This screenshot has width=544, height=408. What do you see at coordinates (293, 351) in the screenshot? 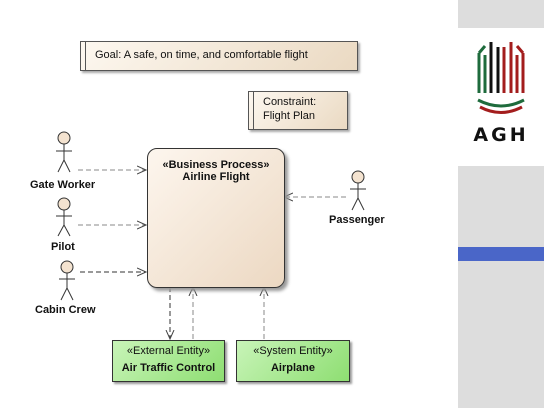
I see `airplane-stereotype: «System Entity»` at bounding box center [293, 351].